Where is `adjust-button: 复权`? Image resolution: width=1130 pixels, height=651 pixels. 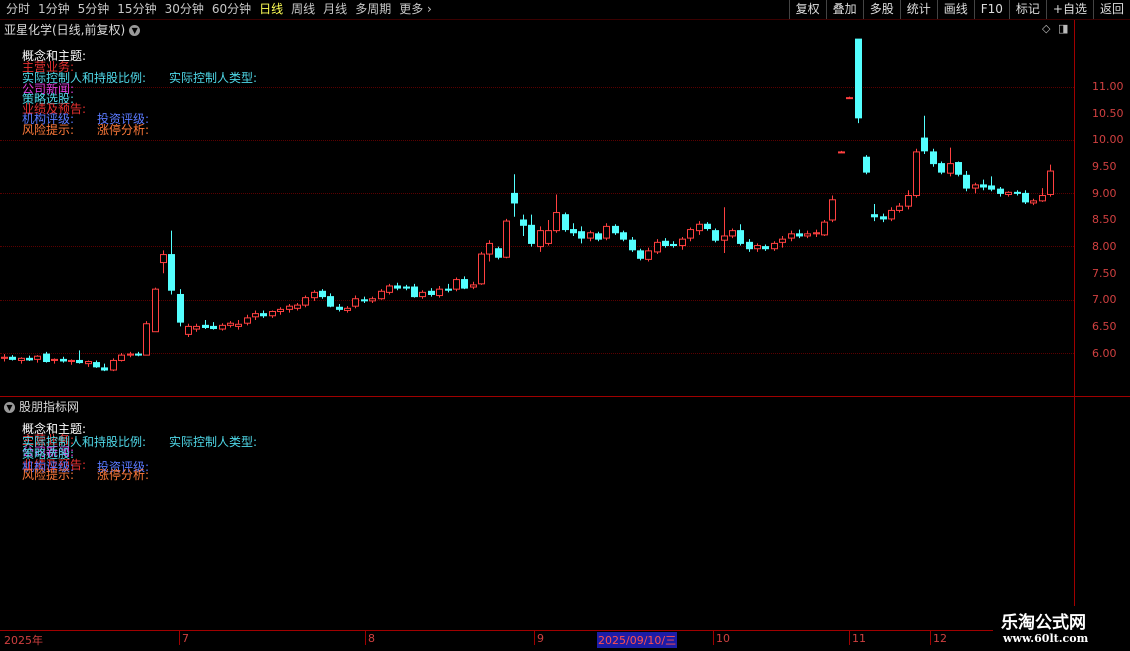 adjust-button: 复权 is located at coordinates (807, 9).